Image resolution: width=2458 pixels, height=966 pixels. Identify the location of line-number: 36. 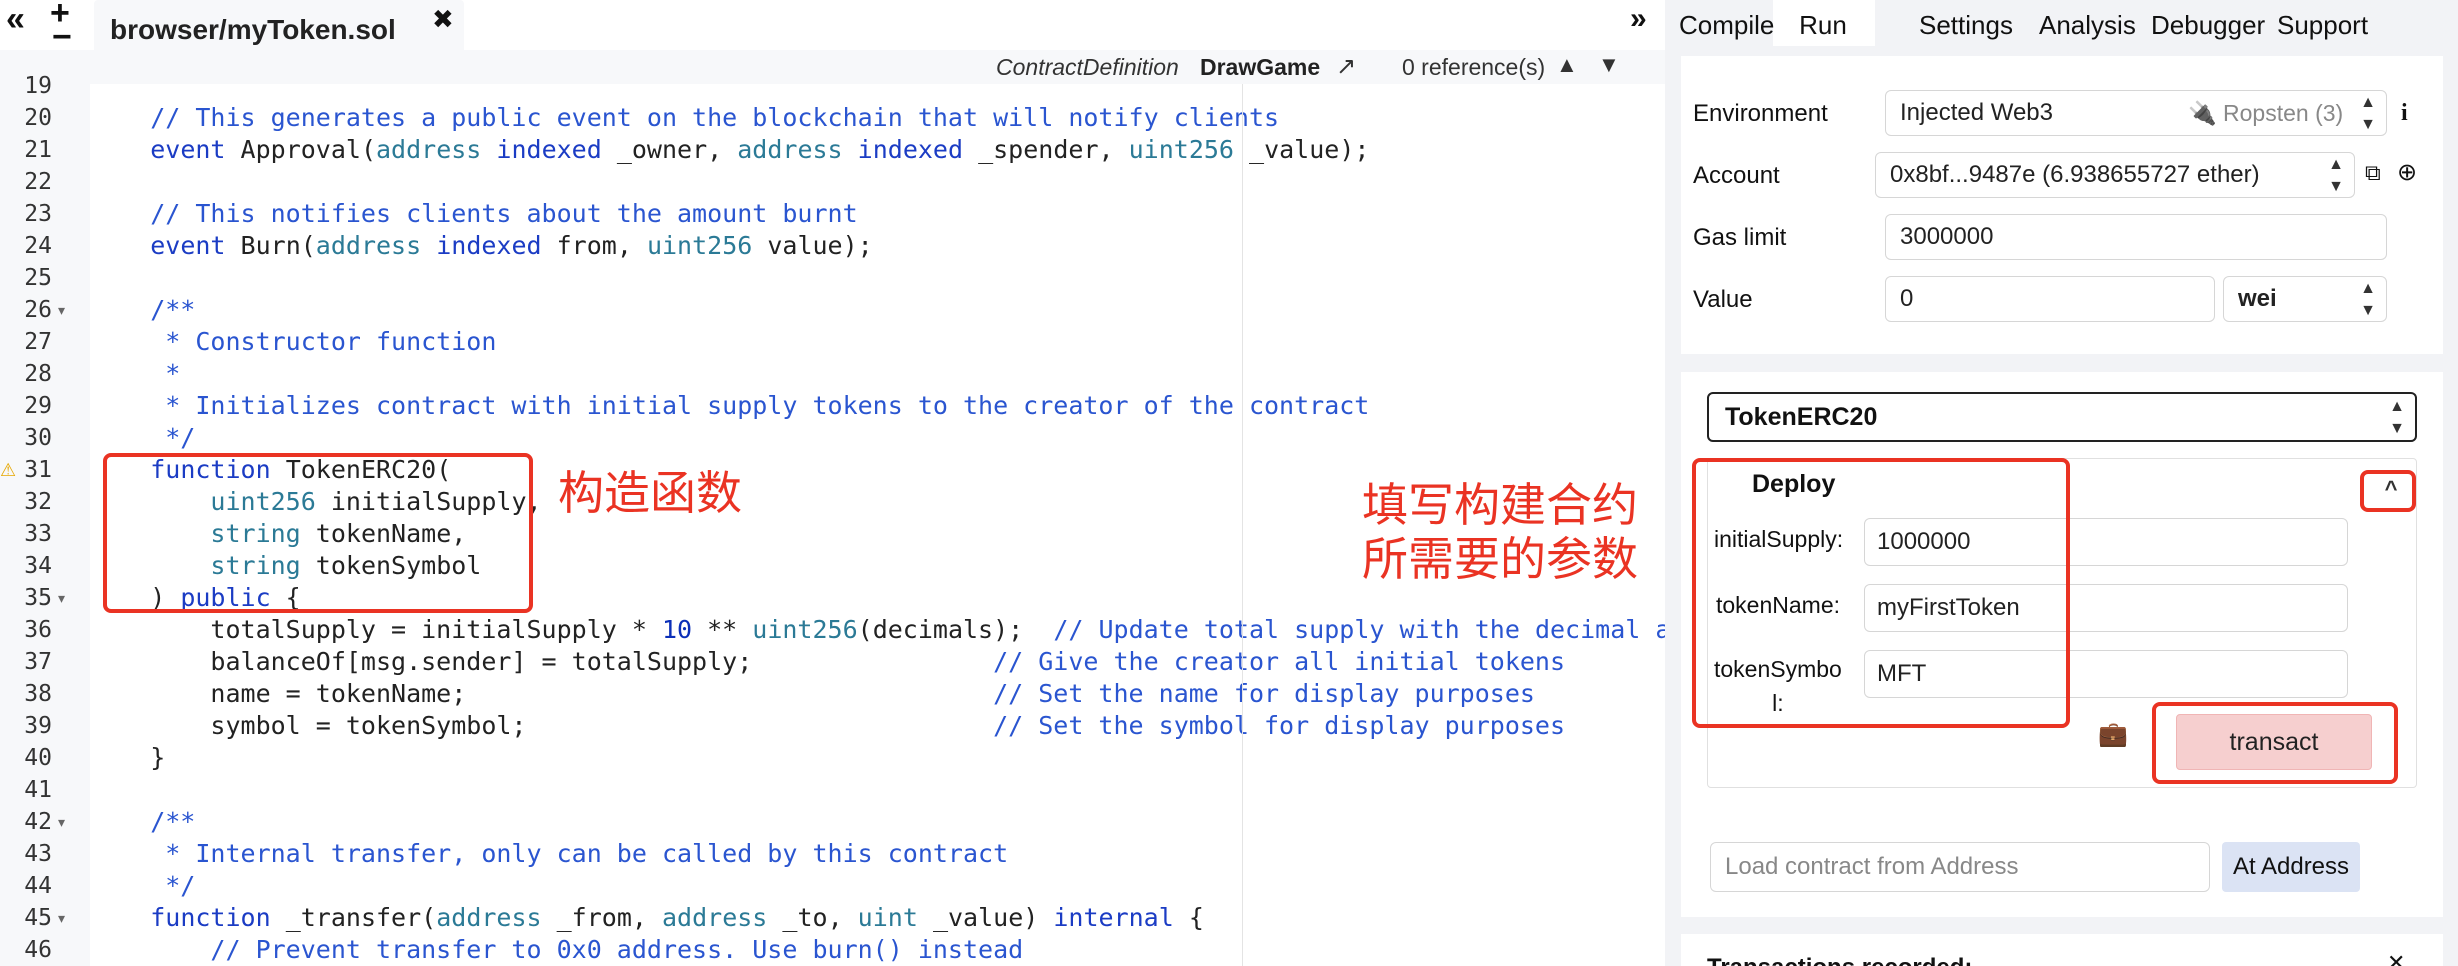
(38, 630).